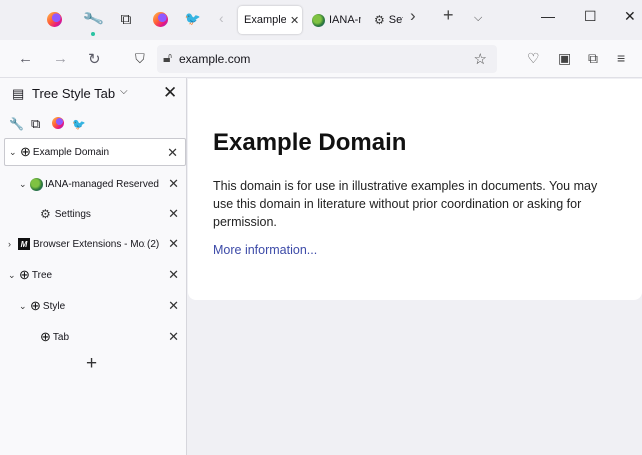 The width and height of the screenshot is (642, 455). What do you see at coordinates (61, 337) in the screenshot?
I see `tree-item-label: Tab` at bounding box center [61, 337].